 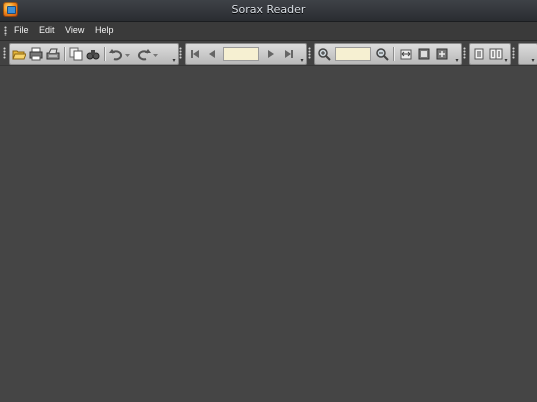 What do you see at coordinates (424, 54) in the screenshot?
I see `fit-page-icon` at bounding box center [424, 54].